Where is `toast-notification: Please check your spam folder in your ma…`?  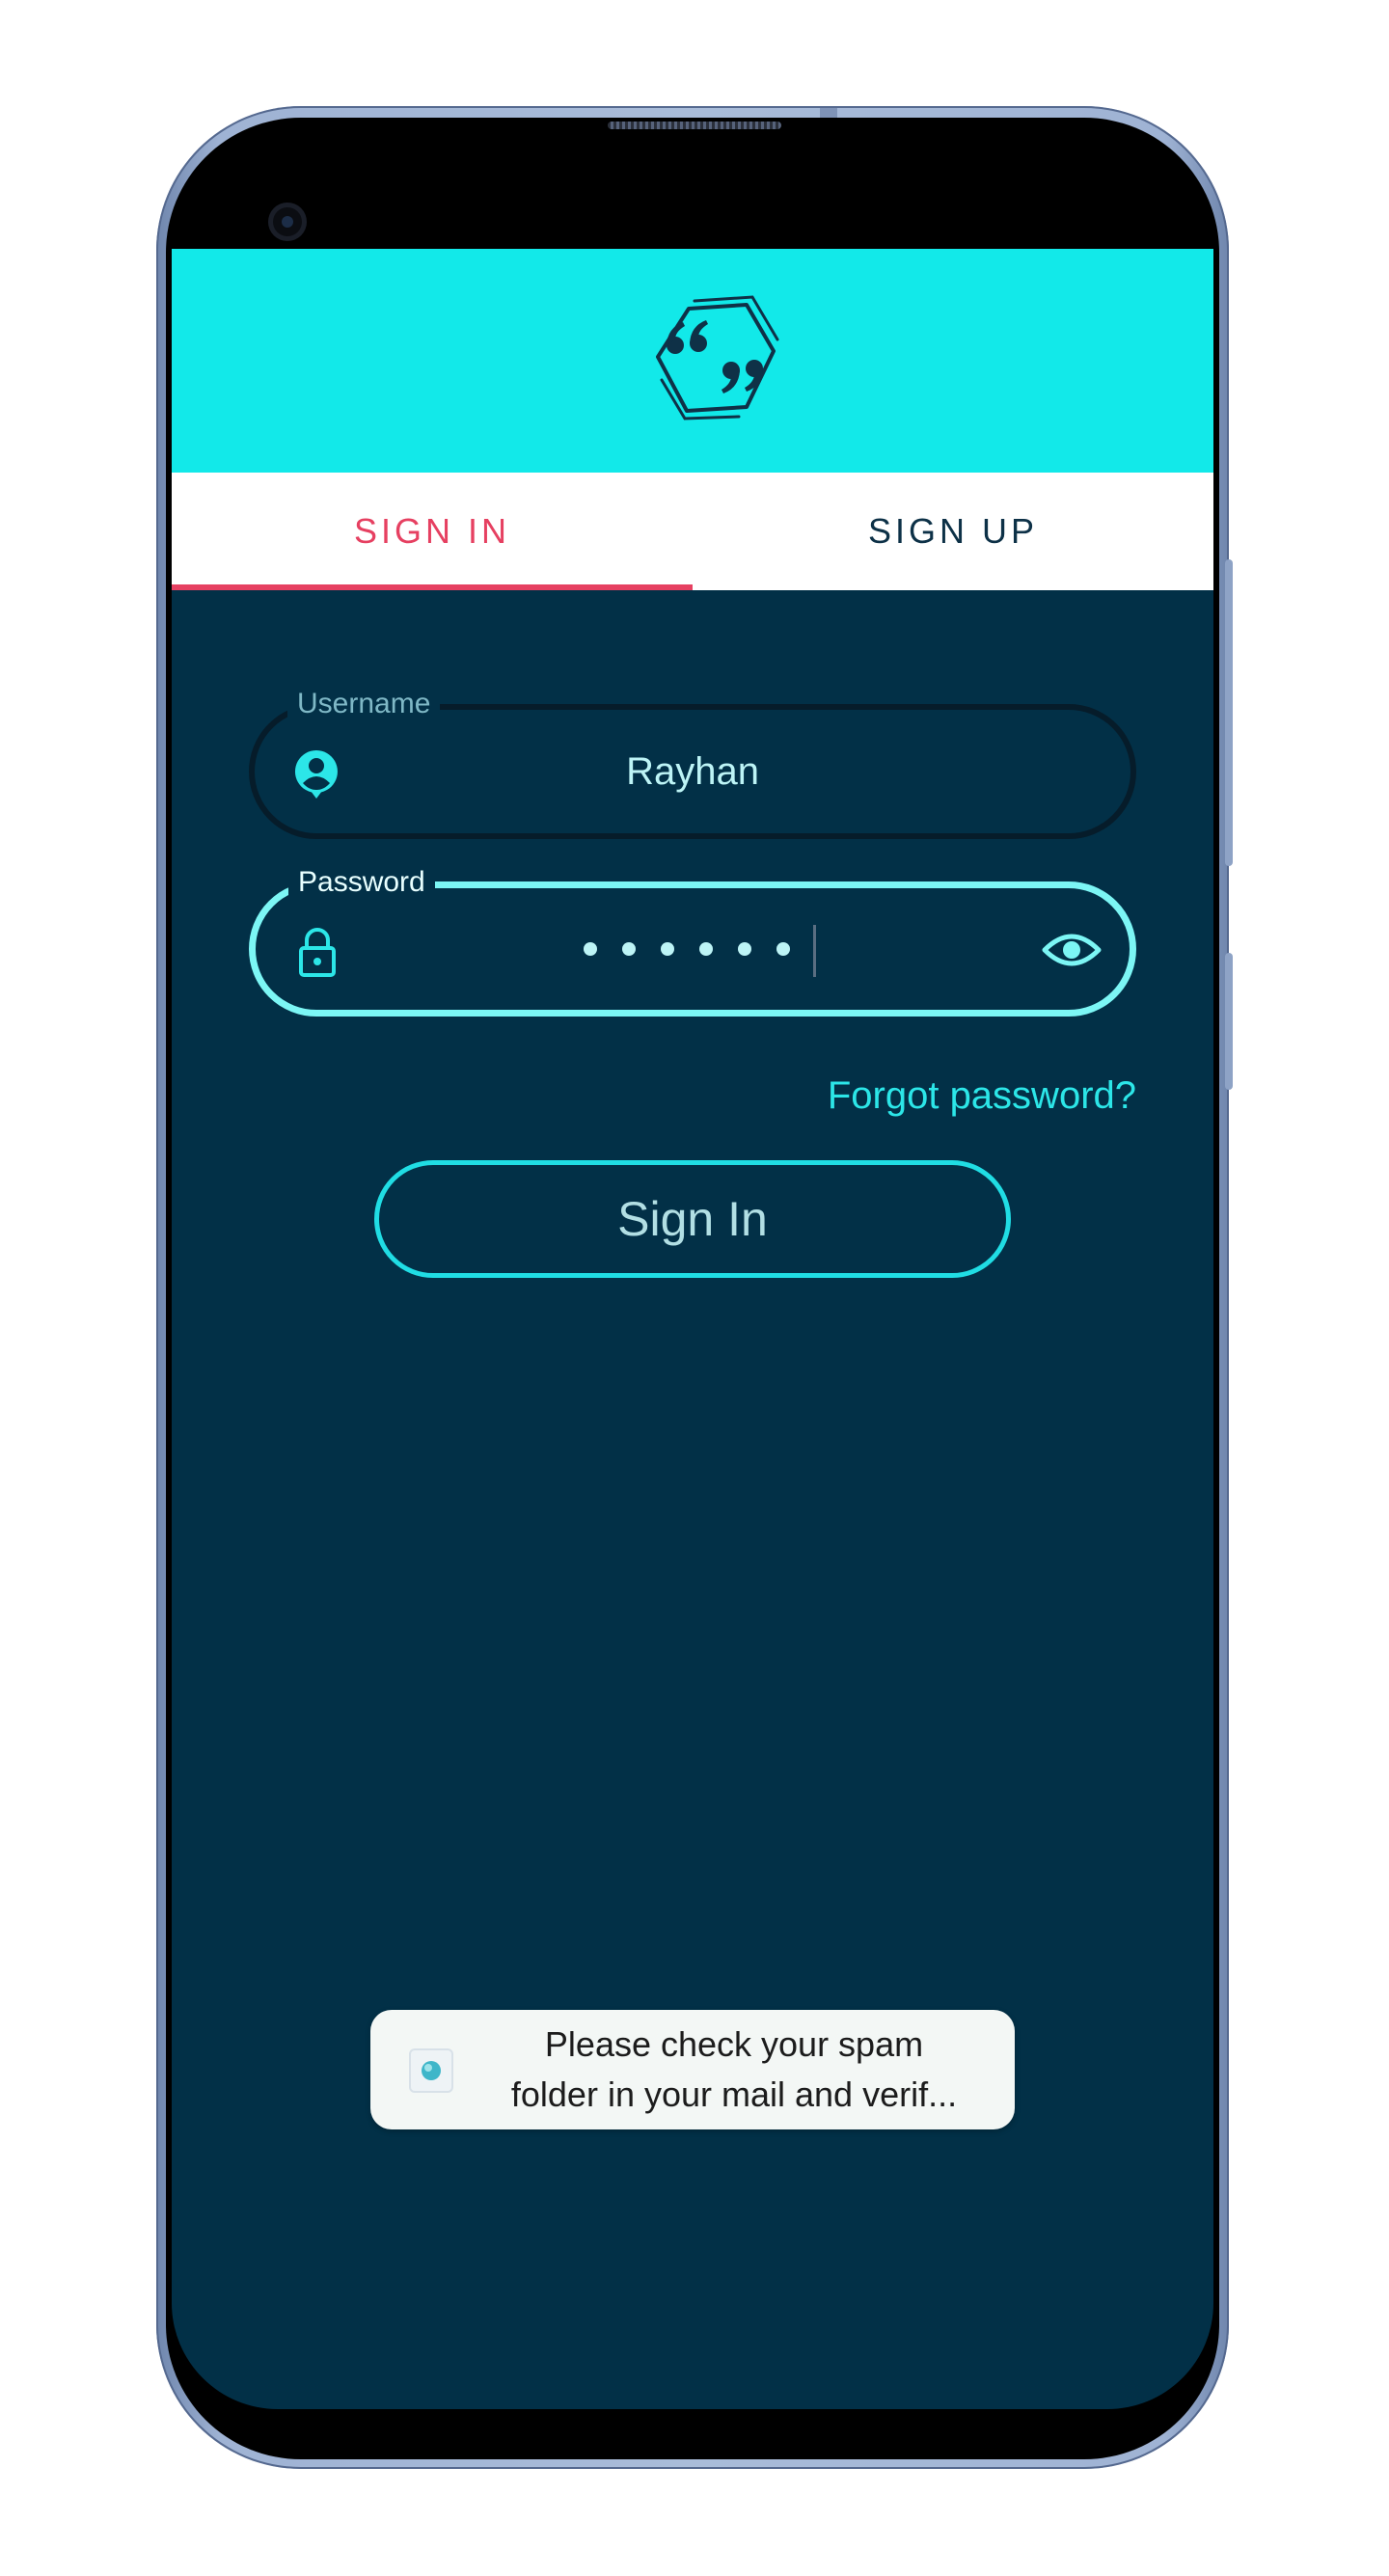 toast-notification: Please check your spam folder in your ma… is located at coordinates (692, 2069).